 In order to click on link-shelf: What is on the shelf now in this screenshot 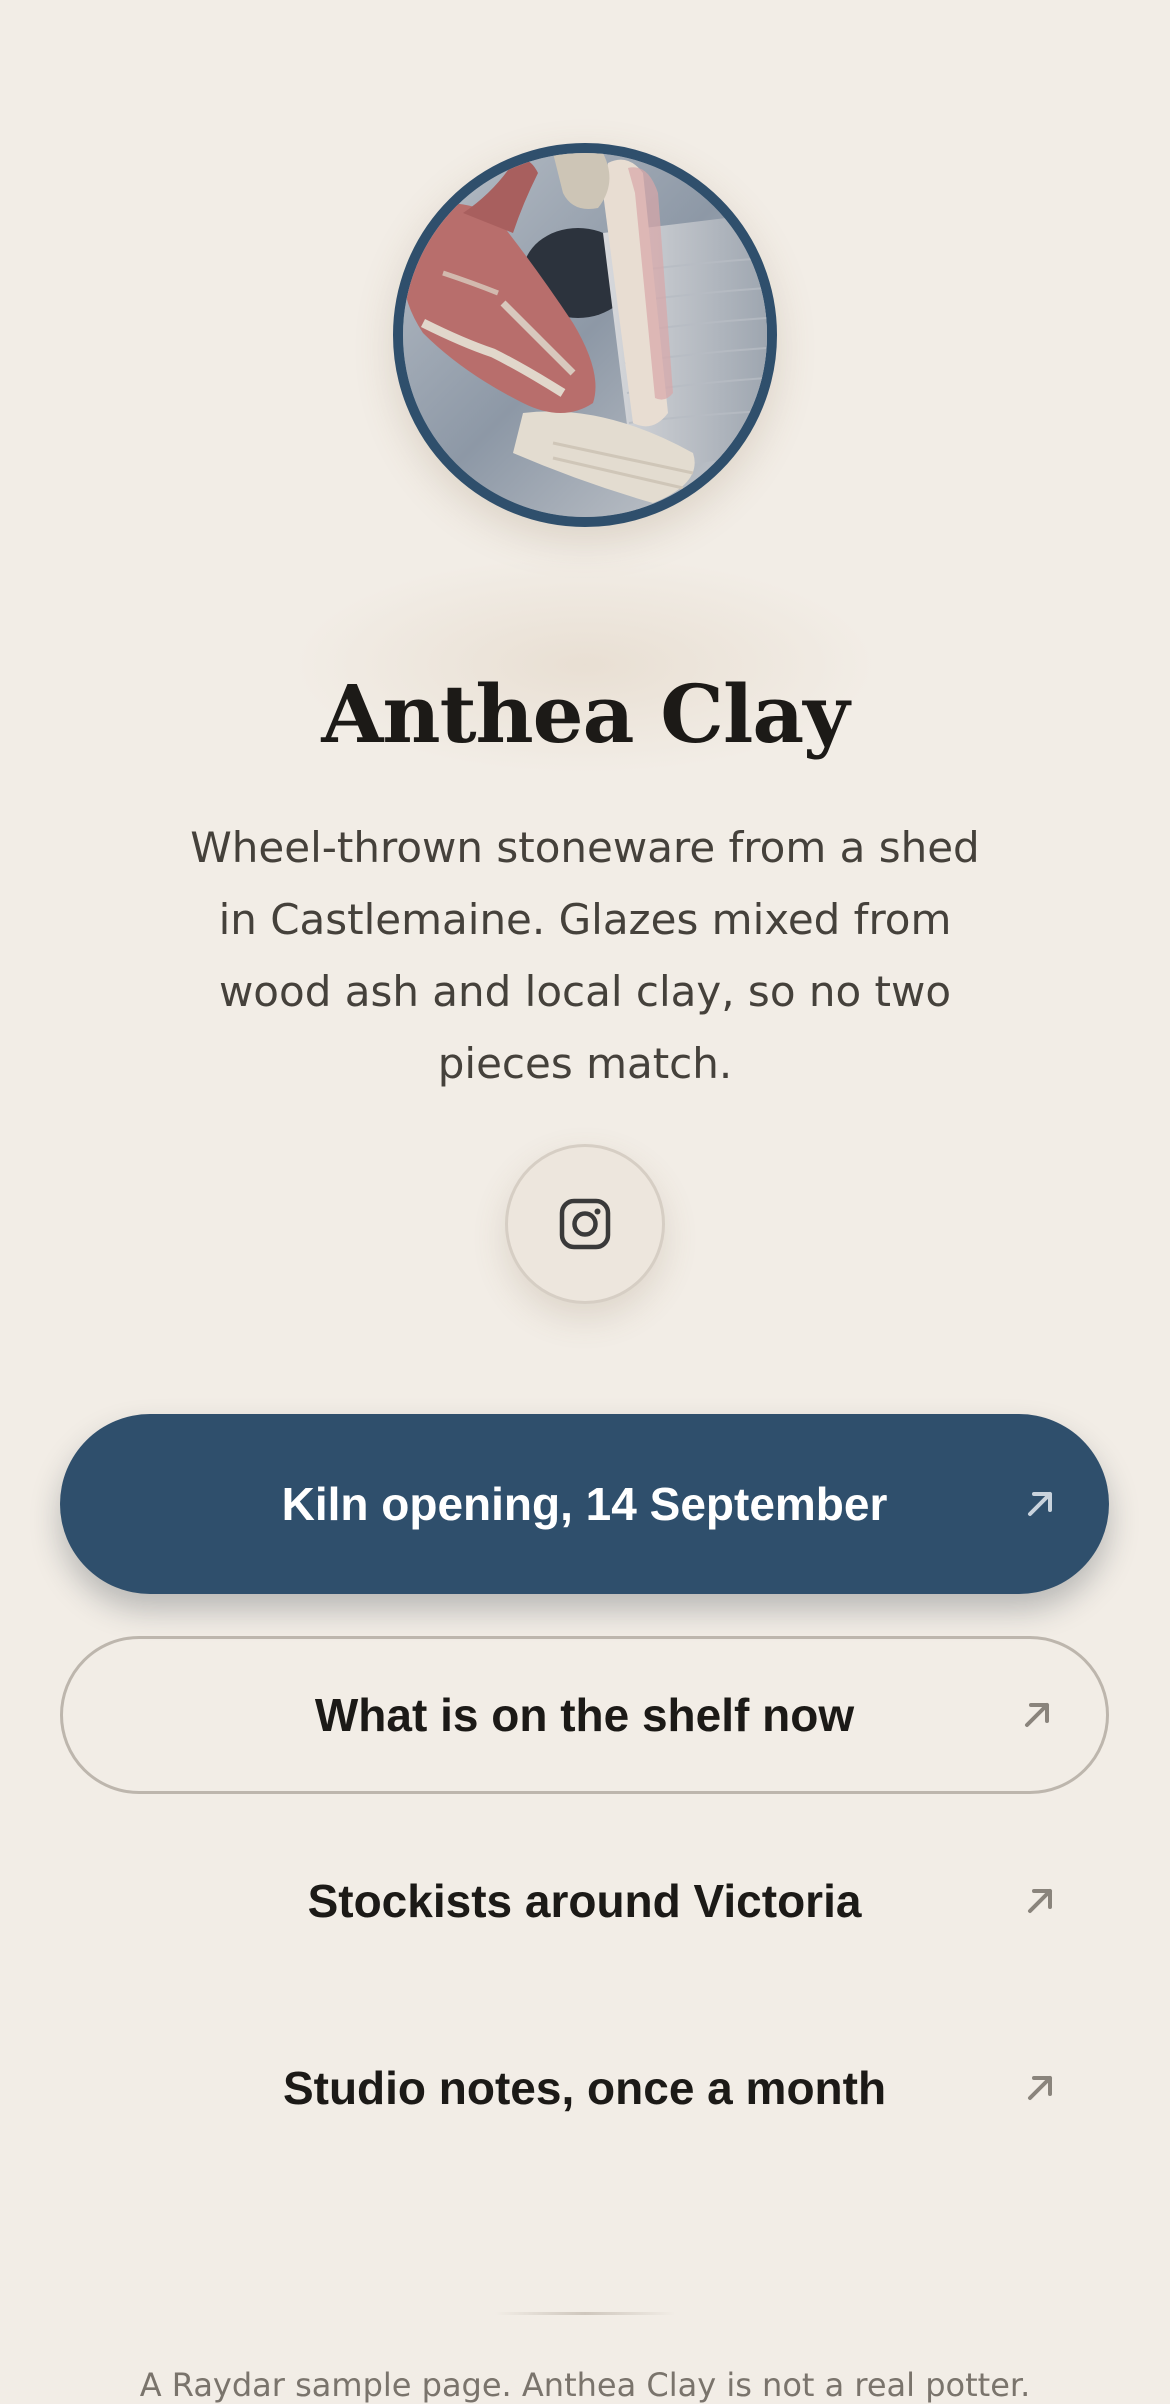, I will do `click(584, 1715)`.